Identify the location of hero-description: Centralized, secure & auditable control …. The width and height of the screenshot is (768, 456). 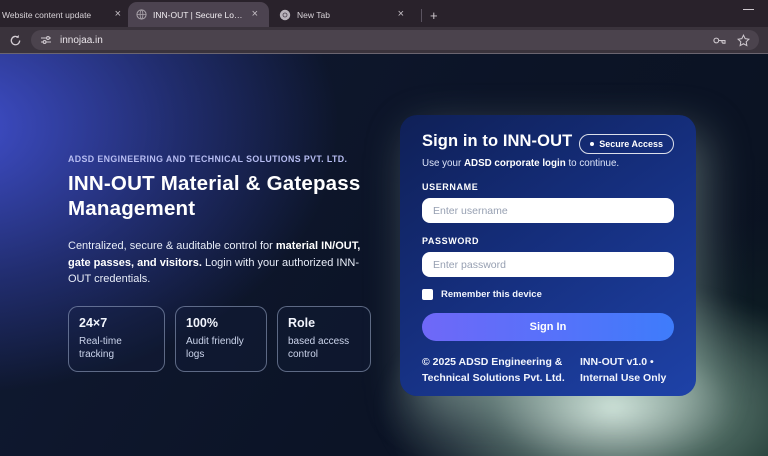
(225, 263).